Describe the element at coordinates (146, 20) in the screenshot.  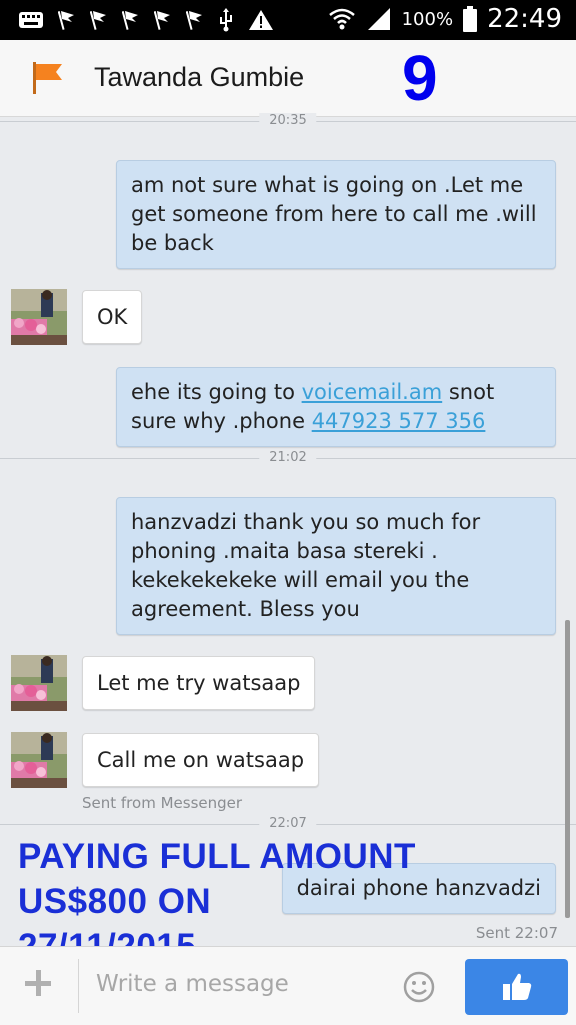
I see `notification-icons` at that location.